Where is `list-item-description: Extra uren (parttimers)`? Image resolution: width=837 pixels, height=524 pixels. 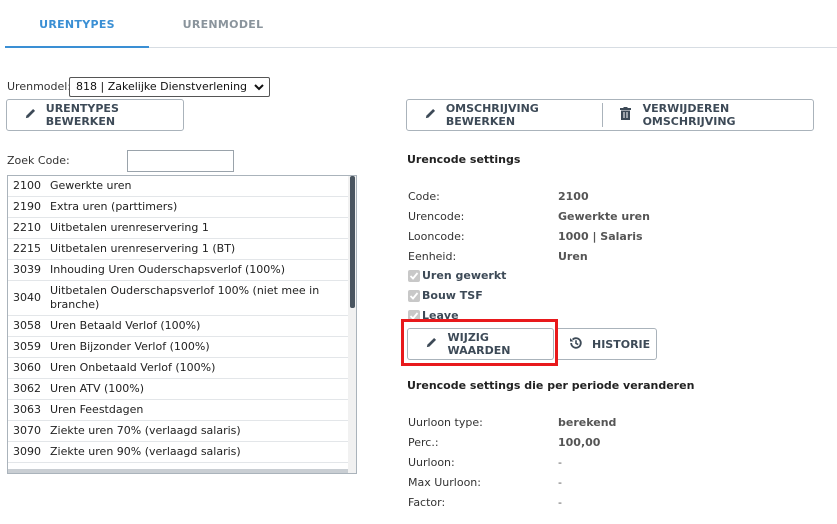 list-item-description: Extra uren (parttimers) is located at coordinates (114, 206).